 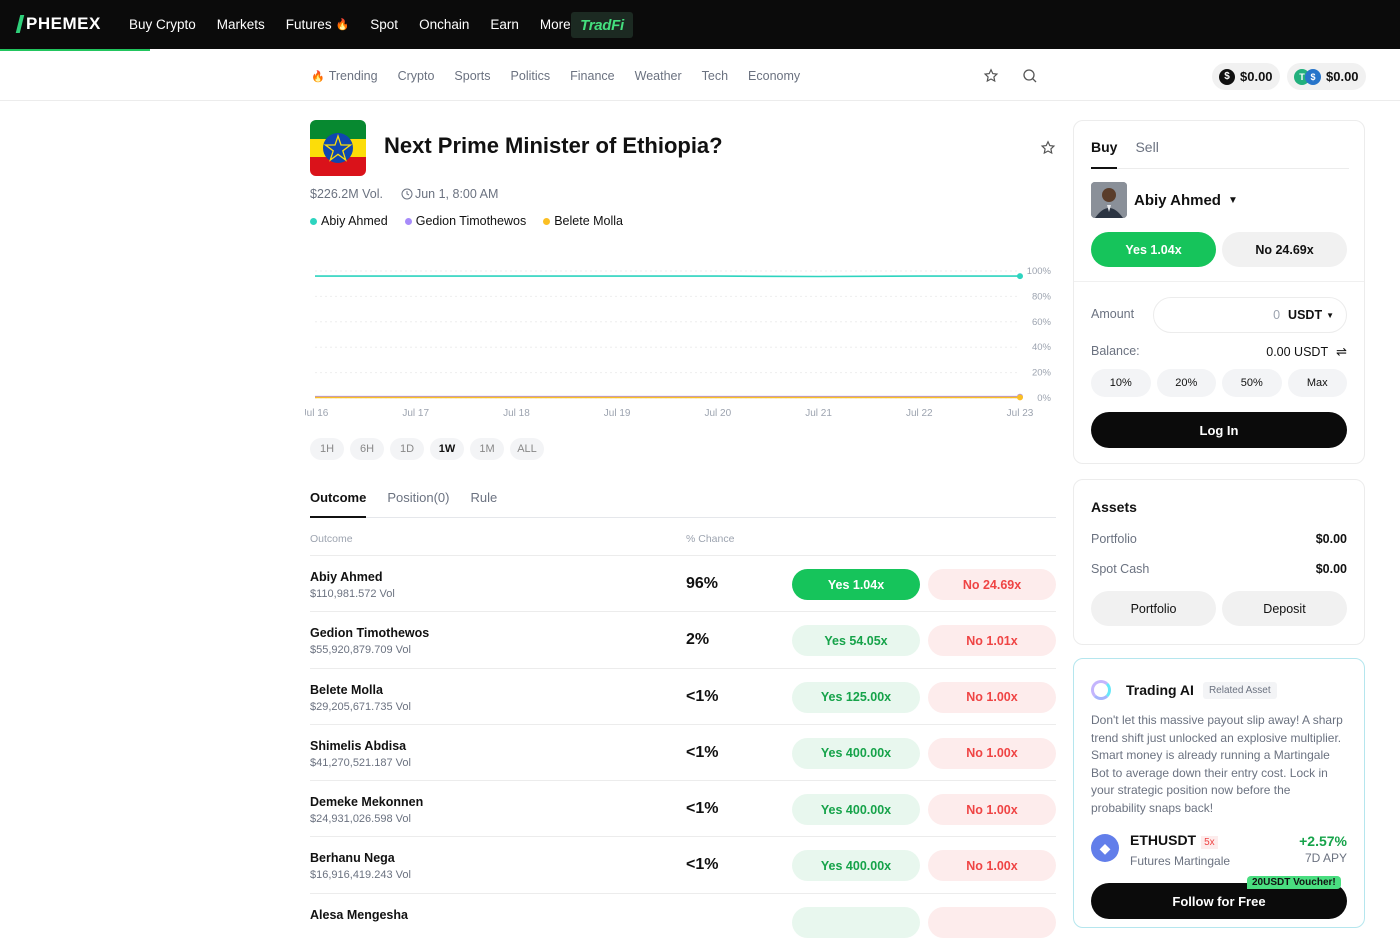 I want to click on category-trending: 🔥Trending, so click(x=344, y=76).